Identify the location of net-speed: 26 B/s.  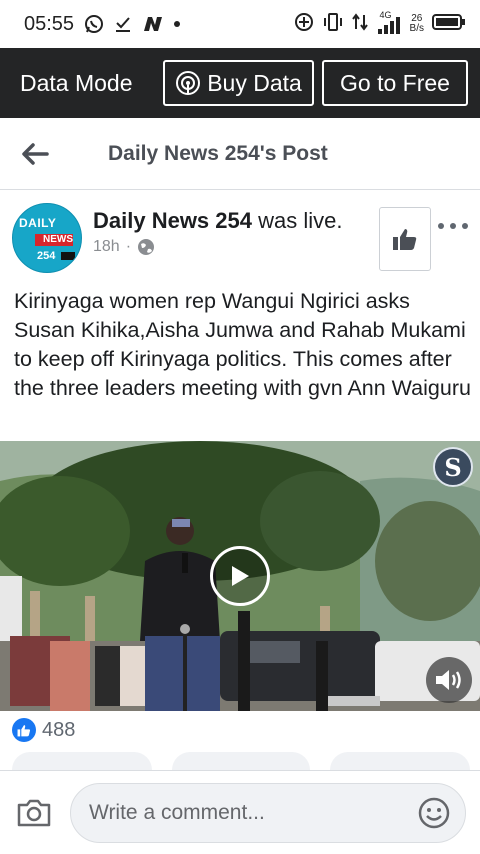
(417, 24).